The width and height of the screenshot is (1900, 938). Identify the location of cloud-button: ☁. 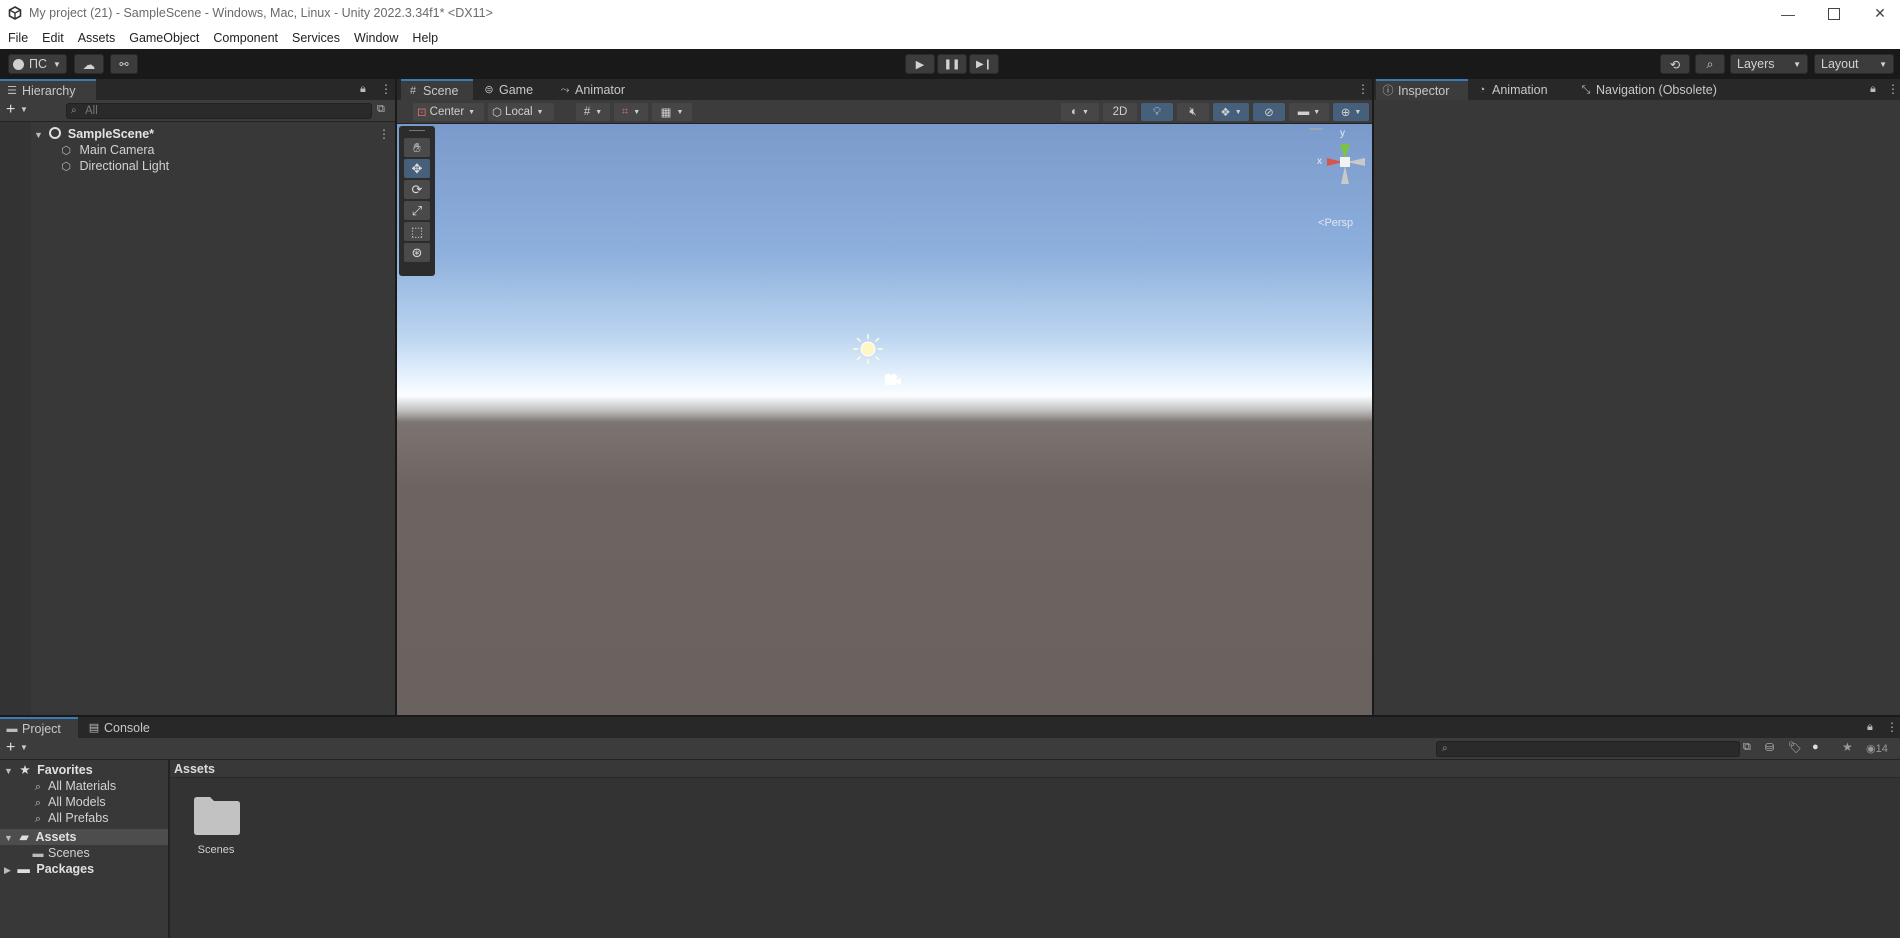
(89, 64).